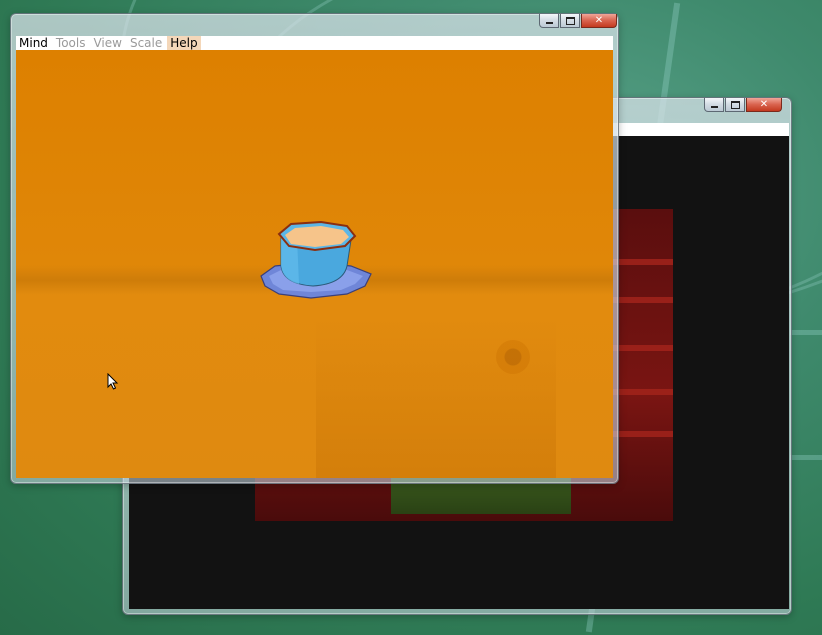  What do you see at coordinates (113, 381) in the screenshot?
I see `mouse-pointer-icon` at bounding box center [113, 381].